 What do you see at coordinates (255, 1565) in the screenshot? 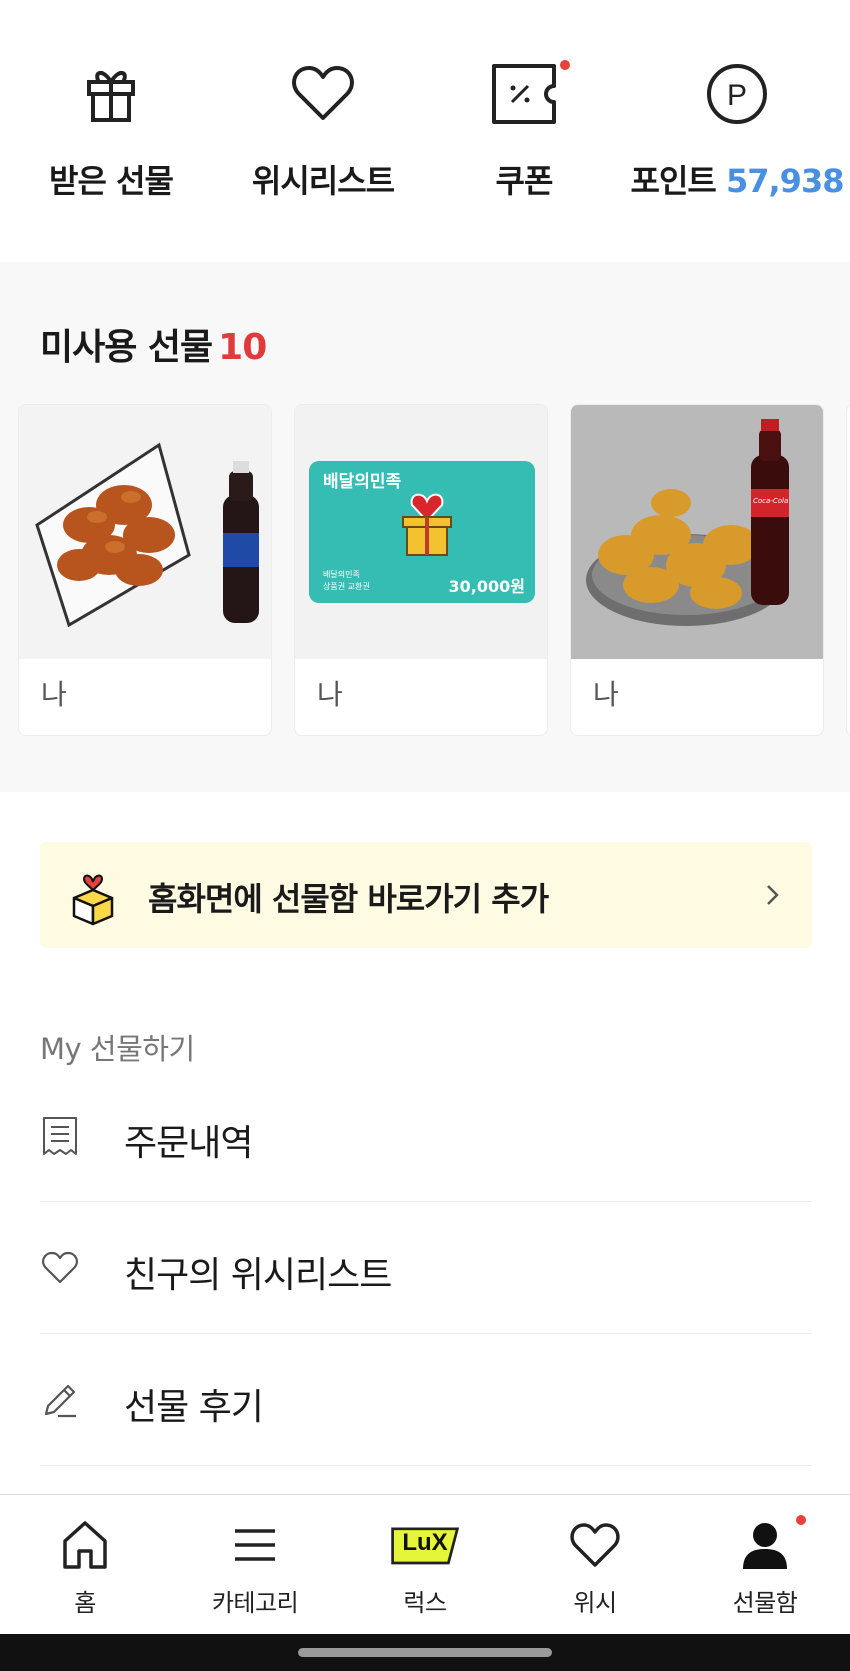
I see `nav-category: 카테고리` at bounding box center [255, 1565].